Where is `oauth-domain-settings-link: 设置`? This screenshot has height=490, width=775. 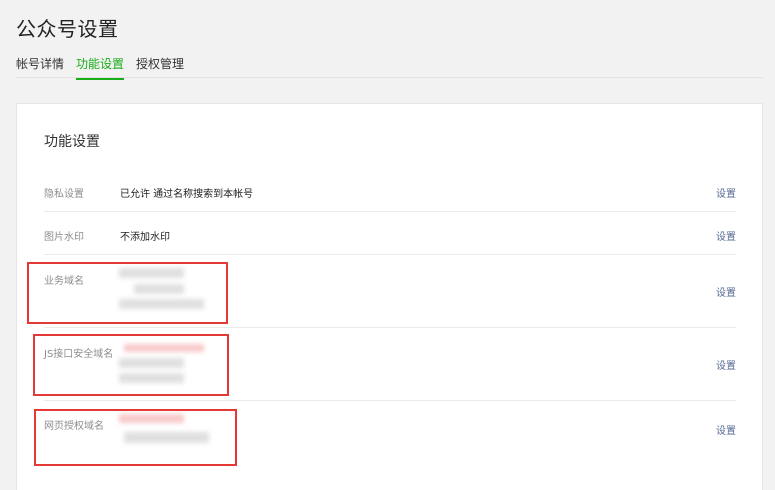 oauth-domain-settings-link: 设置 is located at coordinates (726, 429).